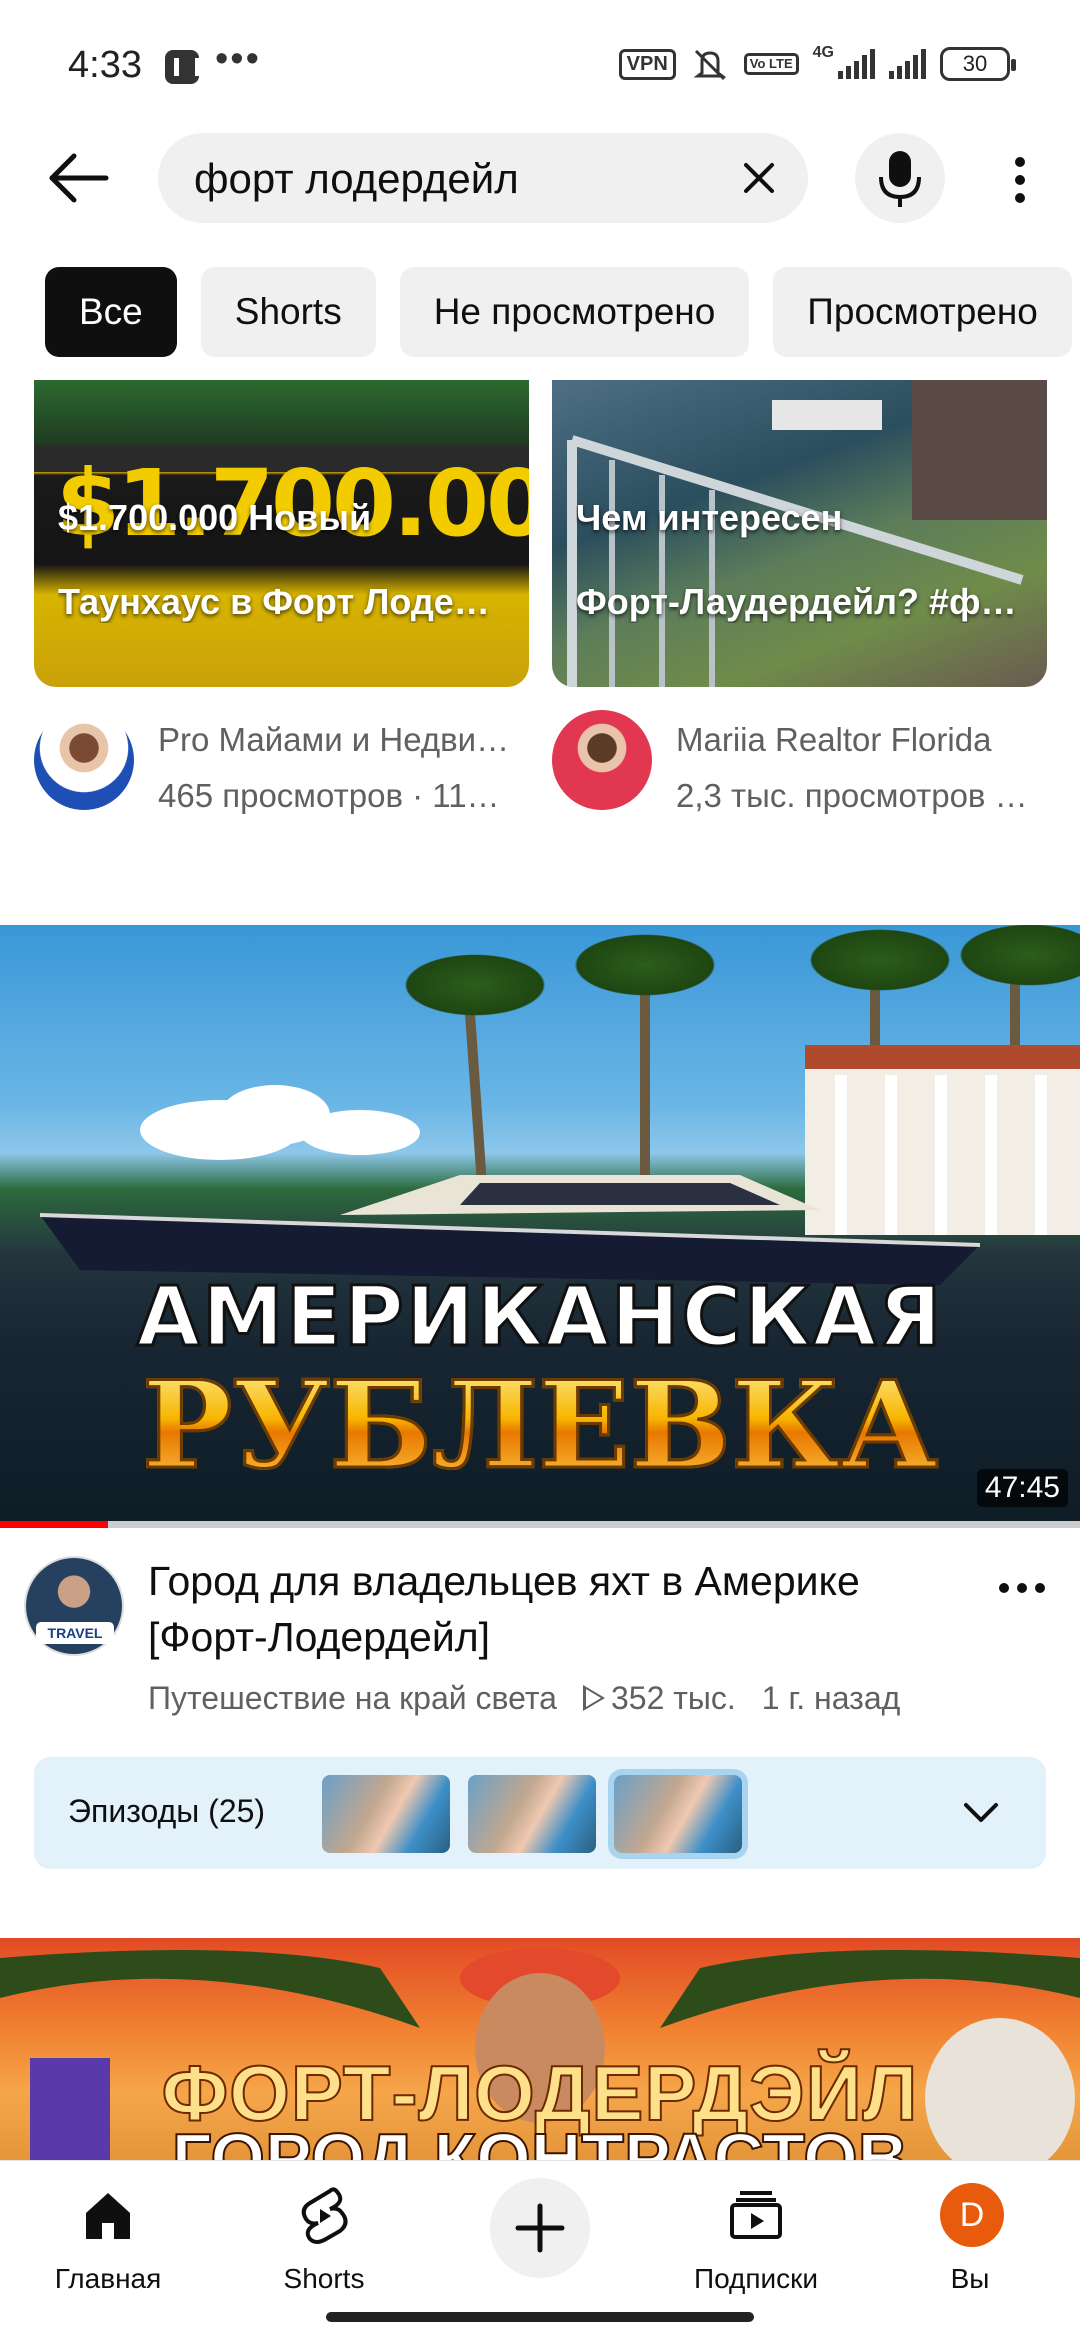 The width and height of the screenshot is (1080, 2340). I want to click on nav-you: D Вы, so click(970, 2235).